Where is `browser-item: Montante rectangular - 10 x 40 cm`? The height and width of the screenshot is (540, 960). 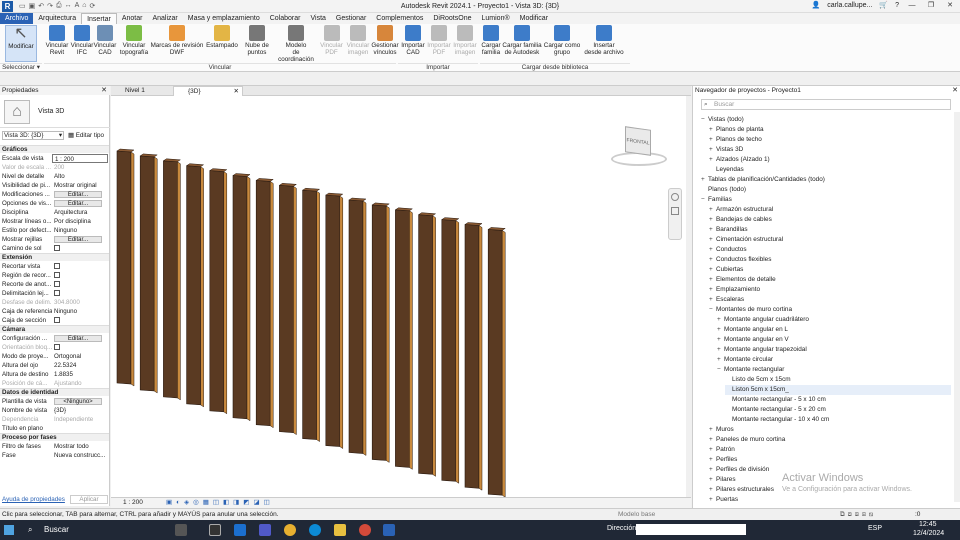 browser-item: Montante rectangular - 10 x 40 cm is located at coordinates (838, 420).